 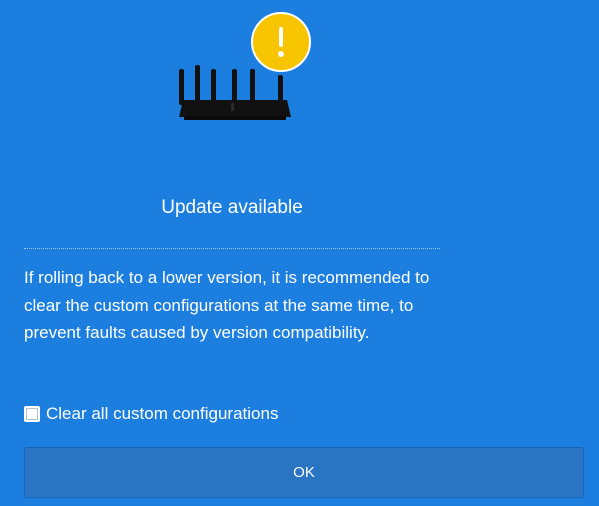 I want to click on divider, so click(x=232, y=248).